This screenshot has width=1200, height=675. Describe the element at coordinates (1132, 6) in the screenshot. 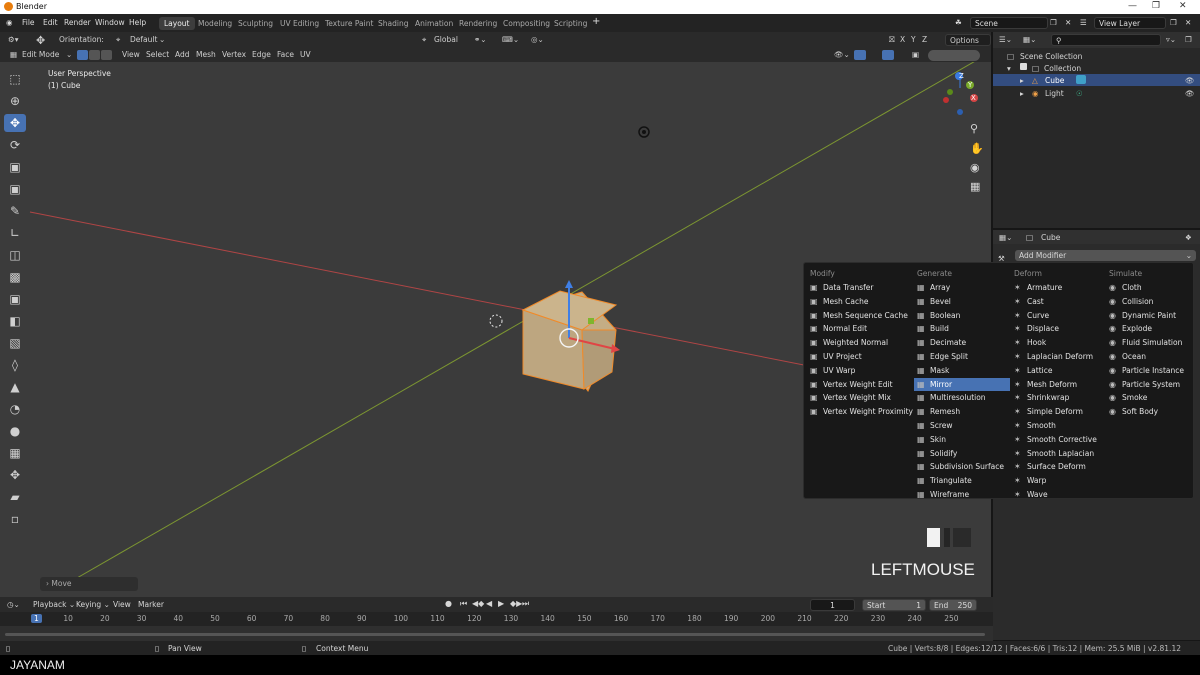

I see `minimize-icon: —` at that location.